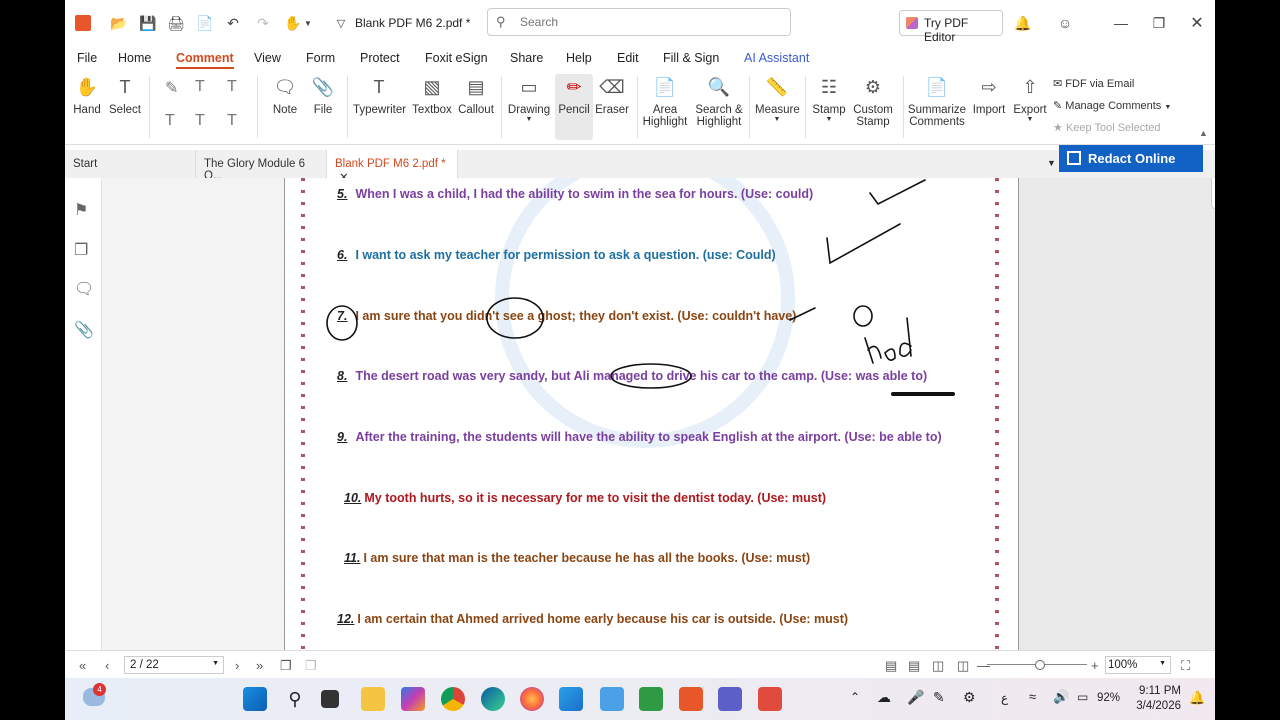 The height and width of the screenshot is (720, 1280). I want to click on cloud-icon: ☁, so click(884, 697).